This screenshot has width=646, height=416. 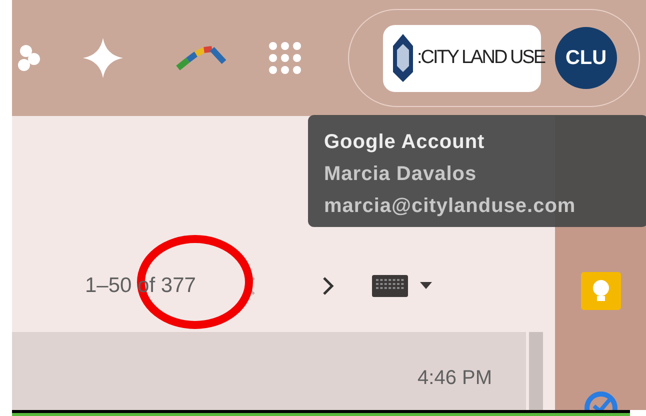 I want to click on account-avatar: CLU, so click(x=586, y=58).